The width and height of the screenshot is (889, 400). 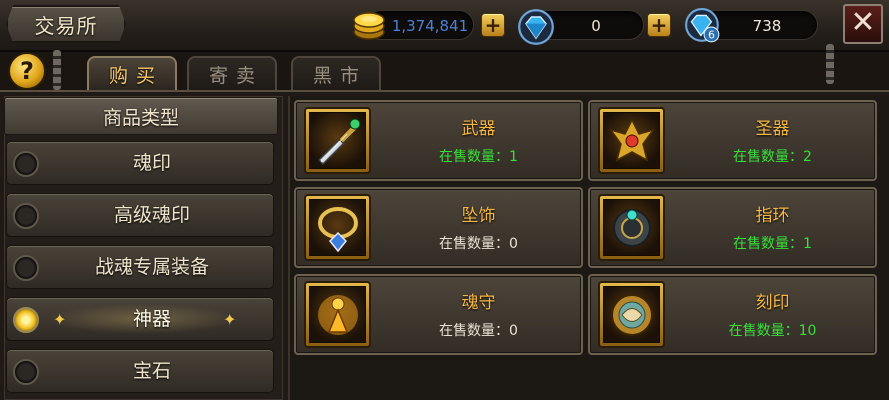 What do you see at coordinates (478, 303) in the screenshot?
I see `item-name: 魂守` at bounding box center [478, 303].